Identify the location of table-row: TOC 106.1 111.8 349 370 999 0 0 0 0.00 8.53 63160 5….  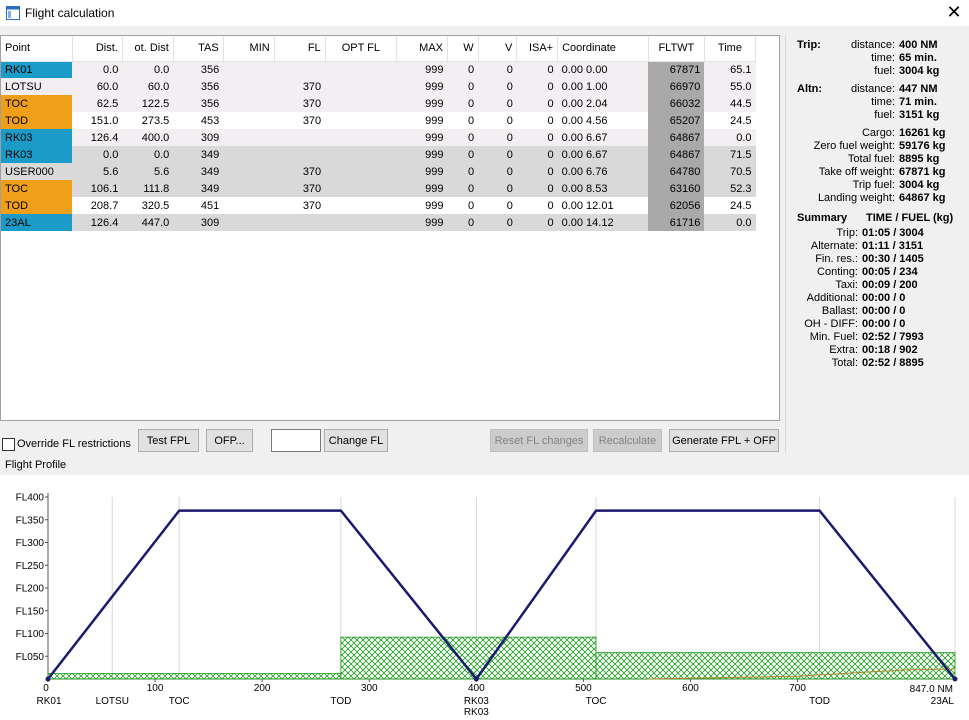
(378, 188).